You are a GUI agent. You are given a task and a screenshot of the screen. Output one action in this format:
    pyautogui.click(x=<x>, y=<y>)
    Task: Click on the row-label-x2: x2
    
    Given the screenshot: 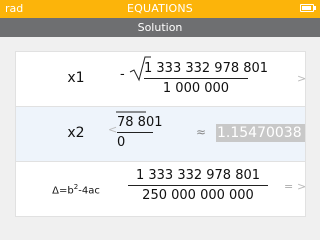 What is the action you would take?
    pyautogui.click(x=76, y=133)
    